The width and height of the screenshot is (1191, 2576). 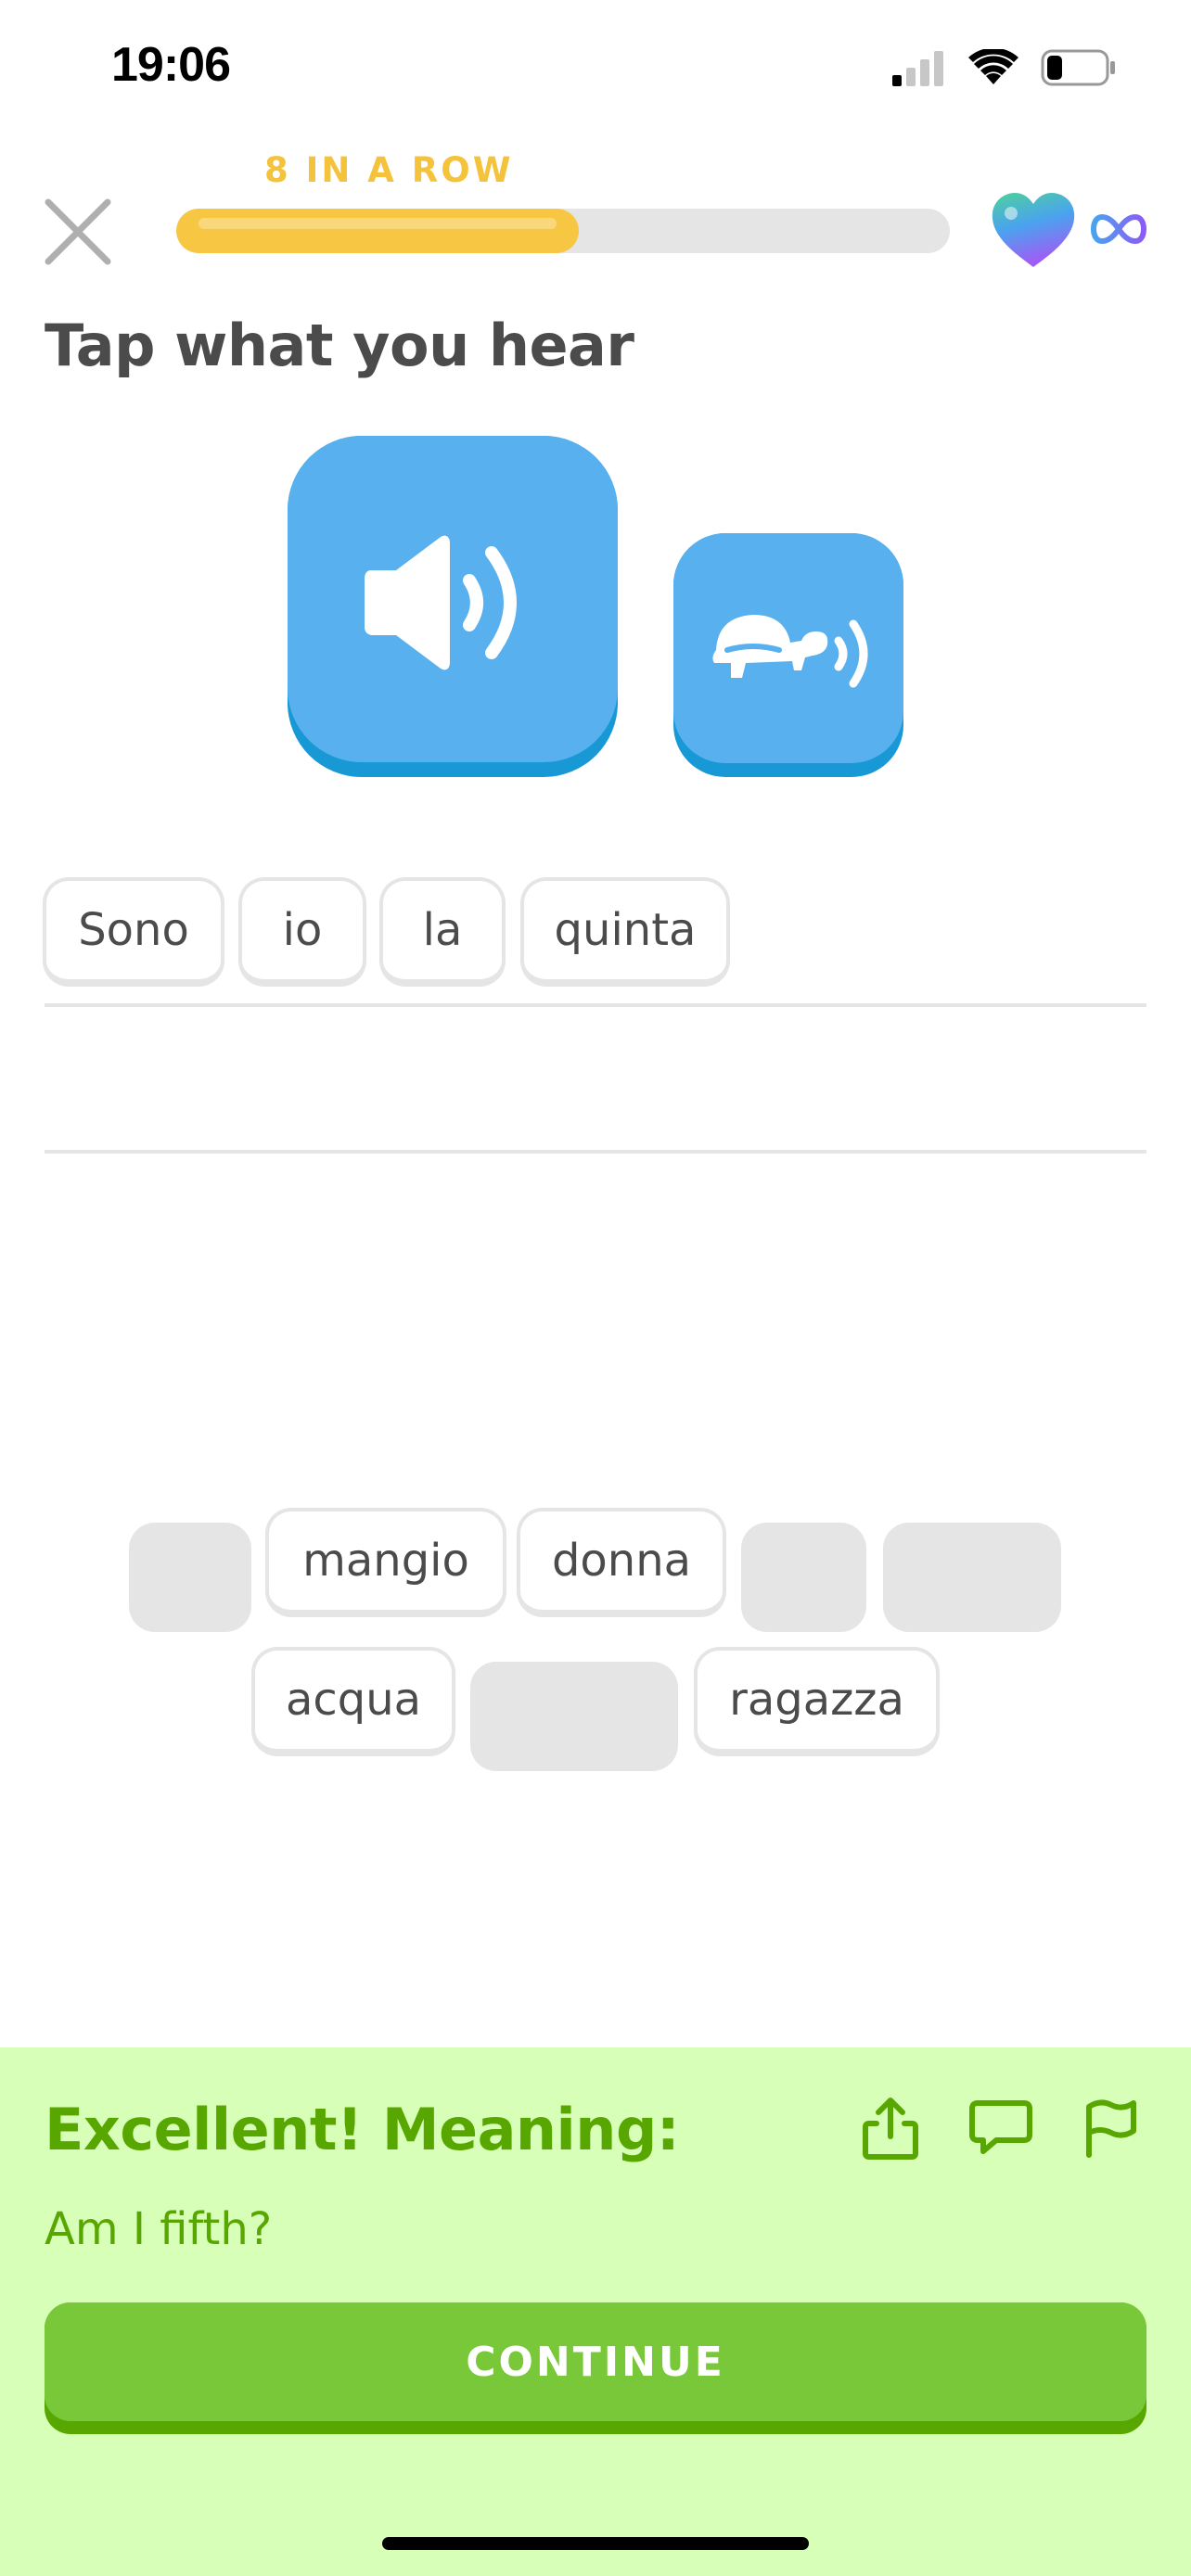 I want to click on wifi-icon, so click(x=993, y=66).